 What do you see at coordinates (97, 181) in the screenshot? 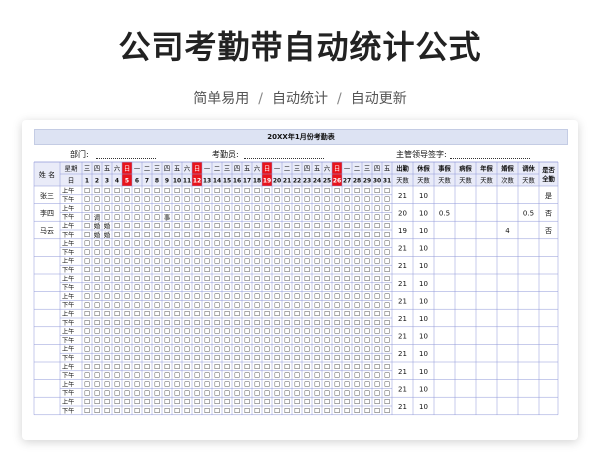
I see `day-number-cell: 2` at bounding box center [97, 181].